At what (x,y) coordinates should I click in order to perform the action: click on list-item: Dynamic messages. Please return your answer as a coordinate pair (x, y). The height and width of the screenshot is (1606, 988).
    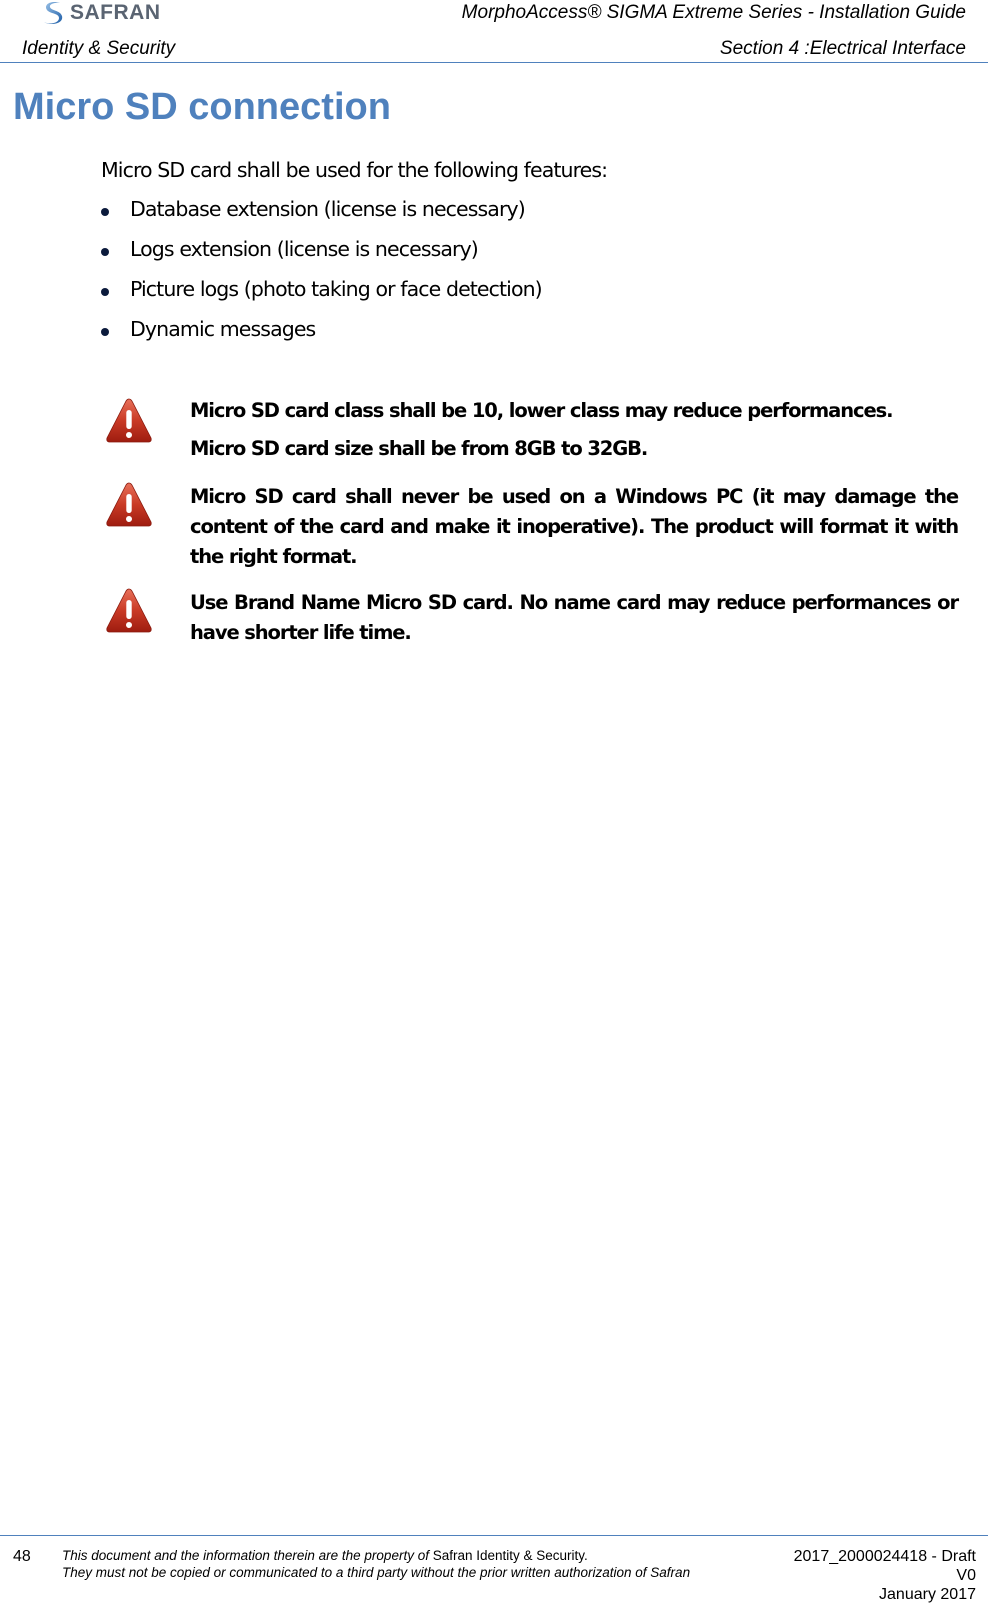
    Looking at the image, I should click on (321, 337).